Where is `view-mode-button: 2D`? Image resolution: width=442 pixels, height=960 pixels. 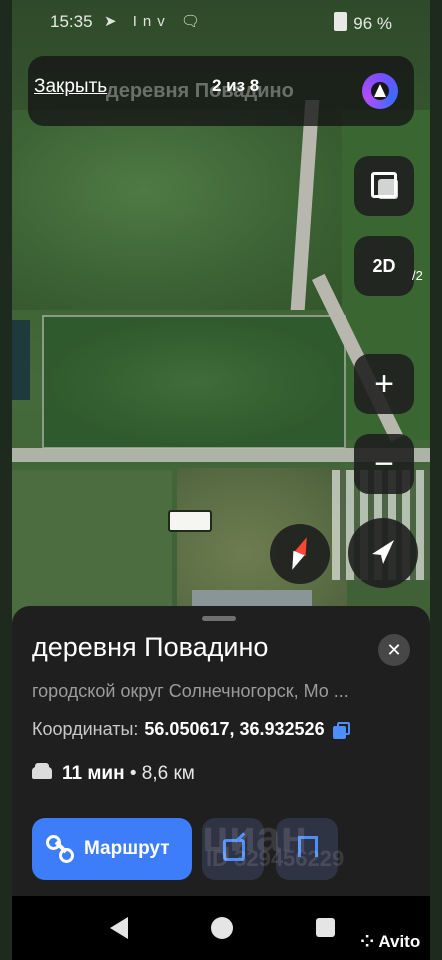 view-mode-button: 2D is located at coordinates (384, 266).